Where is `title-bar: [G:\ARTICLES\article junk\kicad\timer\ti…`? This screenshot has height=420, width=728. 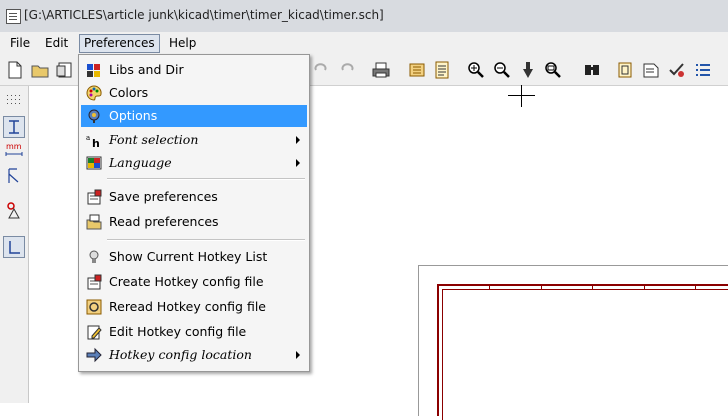
title-bar: [G:\ARTICLES\article junk\kicad\timer\ti… is located at coordinates (364, 16).